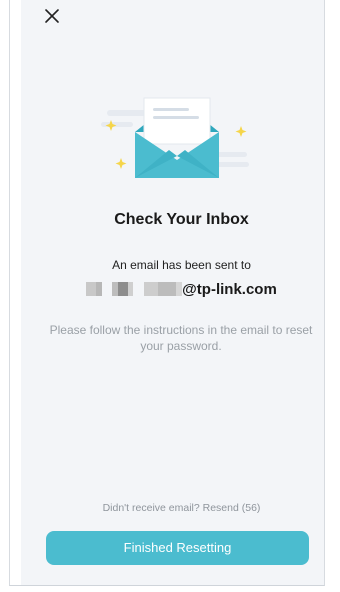  What do you see at coordinates (134, 288) in the screenshot?
I see `redacted-email-mask` at bounding box center [134, 288].